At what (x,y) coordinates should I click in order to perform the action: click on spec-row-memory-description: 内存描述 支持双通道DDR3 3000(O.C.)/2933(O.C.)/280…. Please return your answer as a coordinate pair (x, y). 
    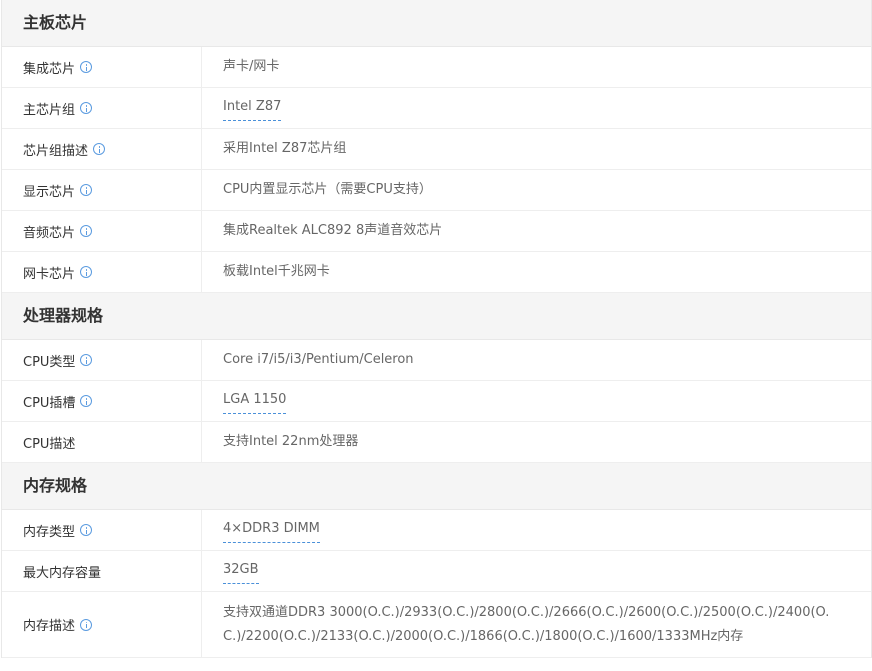
    Looking at the image, I should click on (436, 625).